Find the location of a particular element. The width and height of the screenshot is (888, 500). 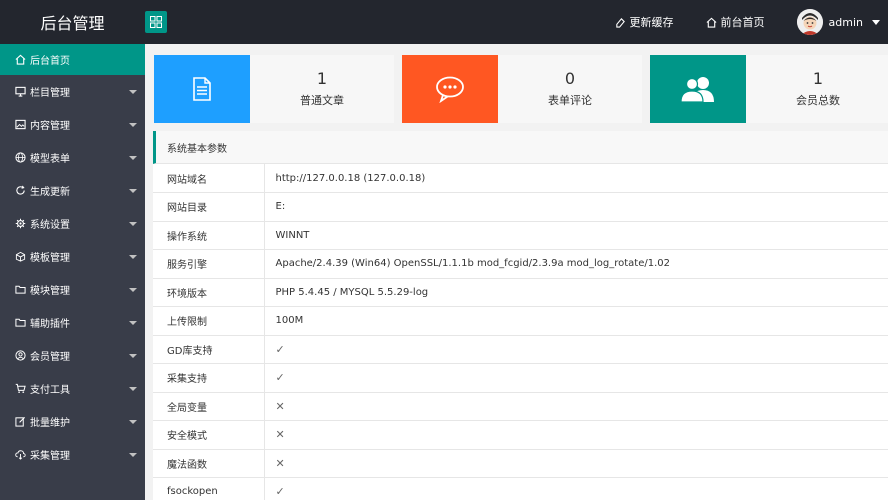

param-key: fsockopen is located at coordinates (209, 488).